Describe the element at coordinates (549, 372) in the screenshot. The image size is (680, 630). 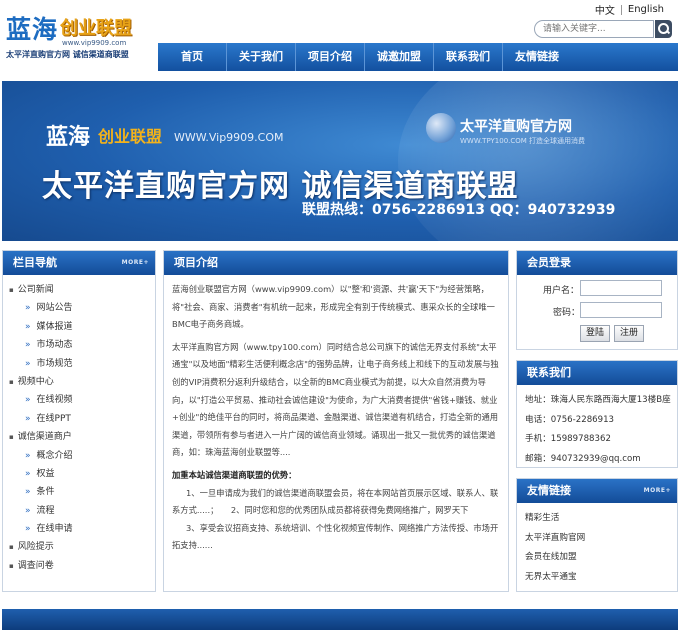
I see `contact-title: 联系我们` at that location.